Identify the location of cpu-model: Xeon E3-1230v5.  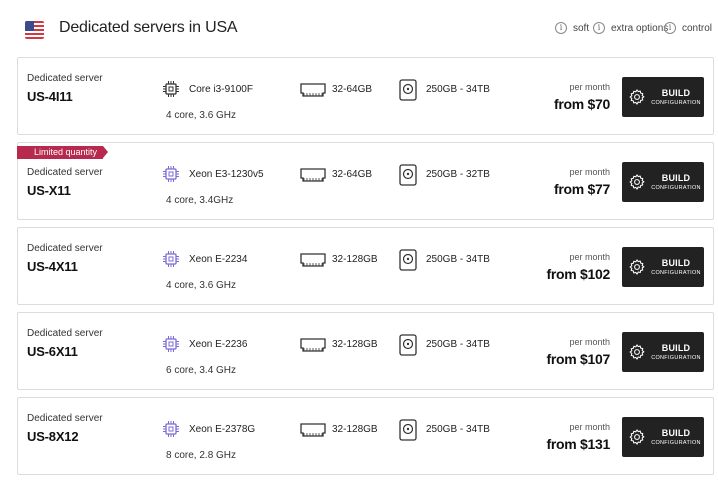
(226, 174).